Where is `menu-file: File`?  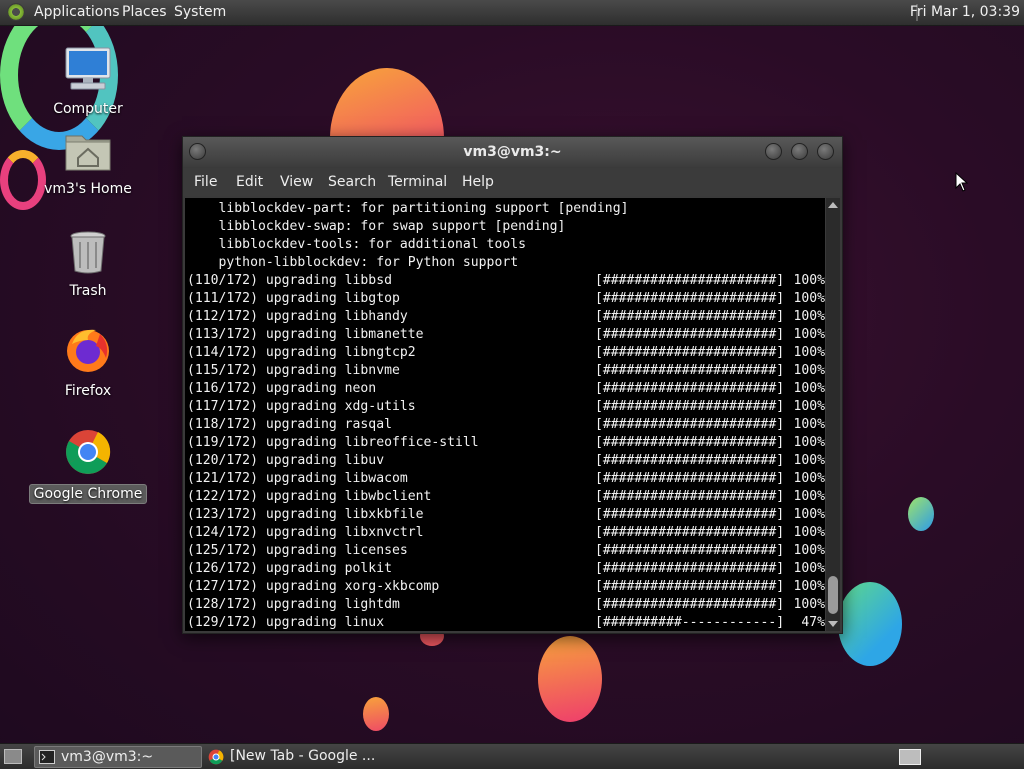
menu-file: File is located at coordinates (205, 182).